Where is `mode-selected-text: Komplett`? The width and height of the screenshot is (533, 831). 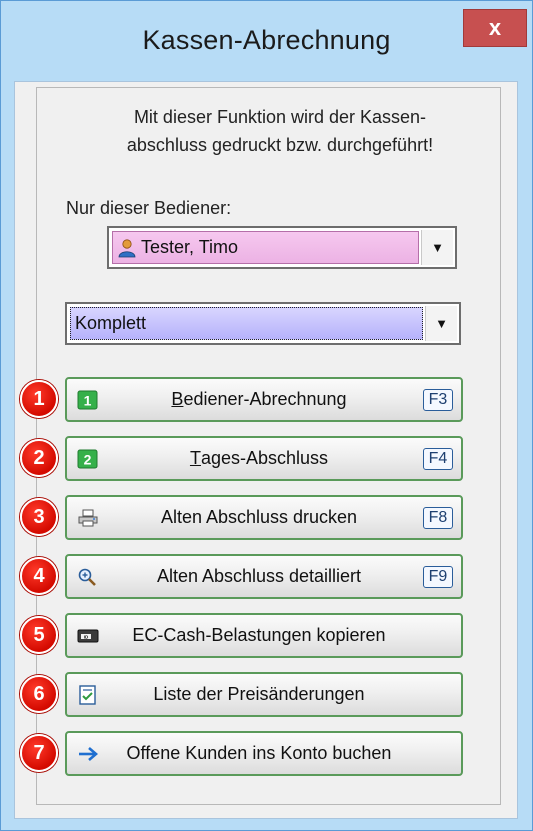 mode-selected-text: Komplett is located at coordinates (111, 323).